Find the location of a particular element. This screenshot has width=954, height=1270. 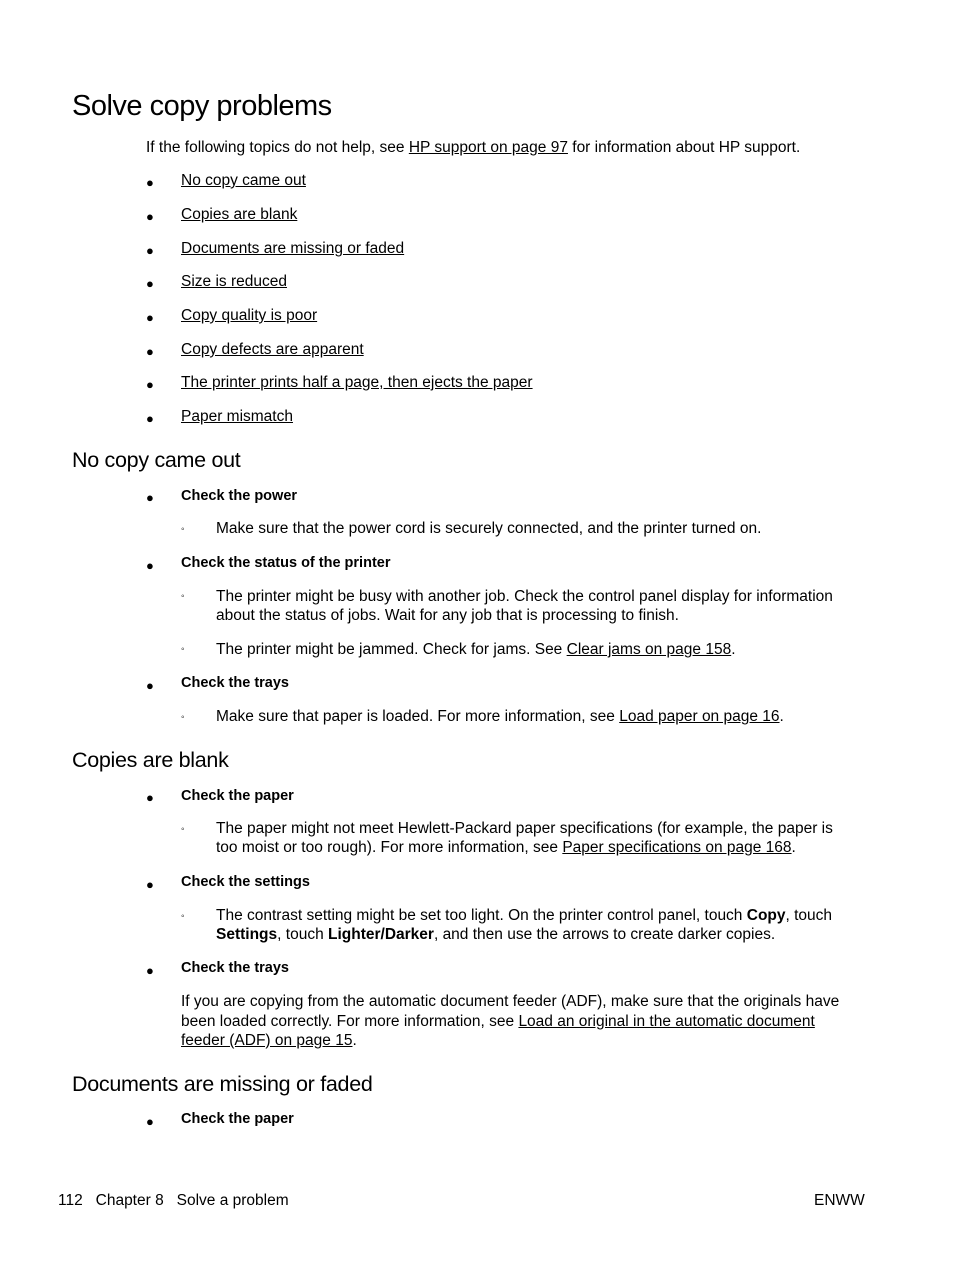

check-settings-label: Check the settings is located at coordinates (245, 882).